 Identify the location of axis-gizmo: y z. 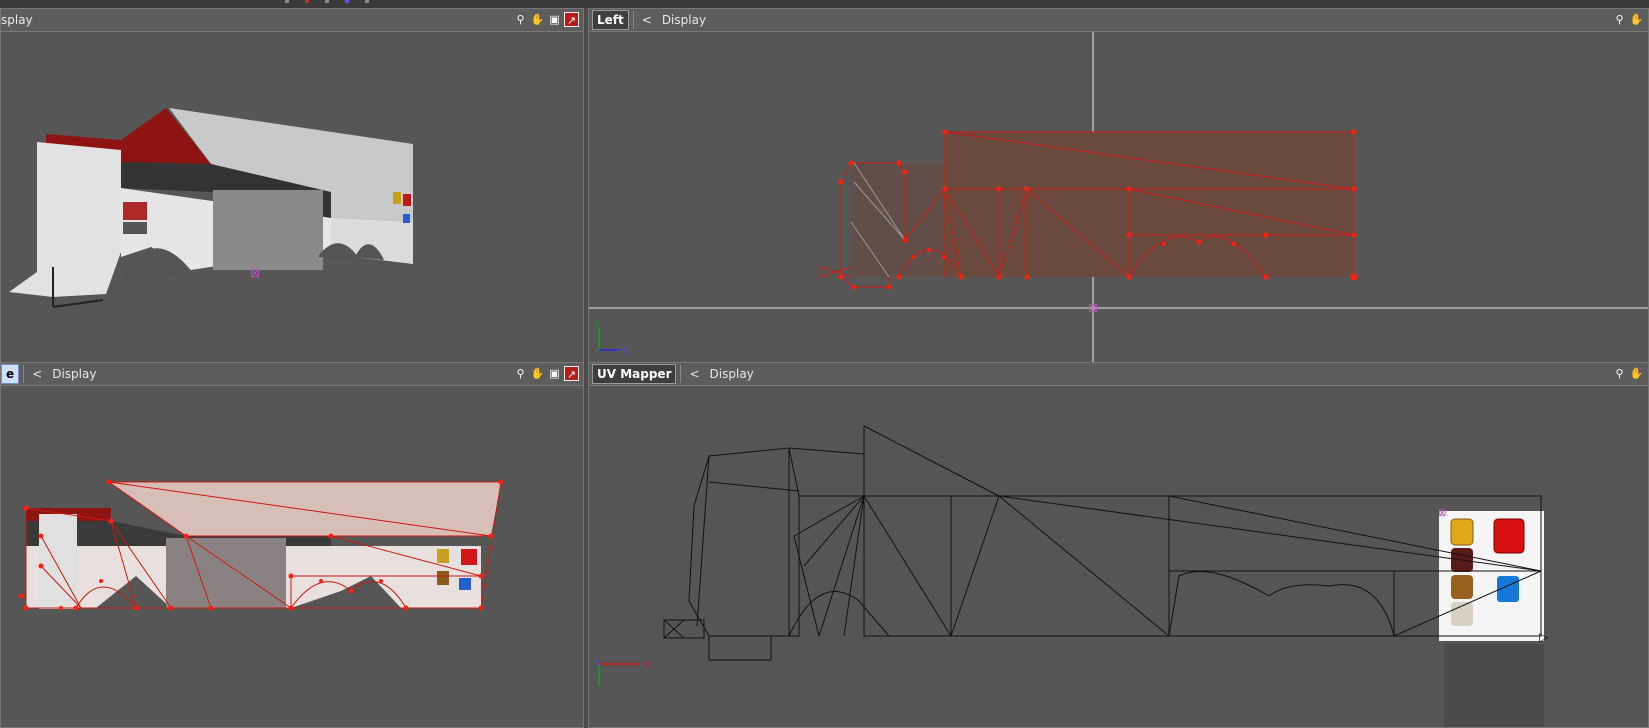
(611, 337).